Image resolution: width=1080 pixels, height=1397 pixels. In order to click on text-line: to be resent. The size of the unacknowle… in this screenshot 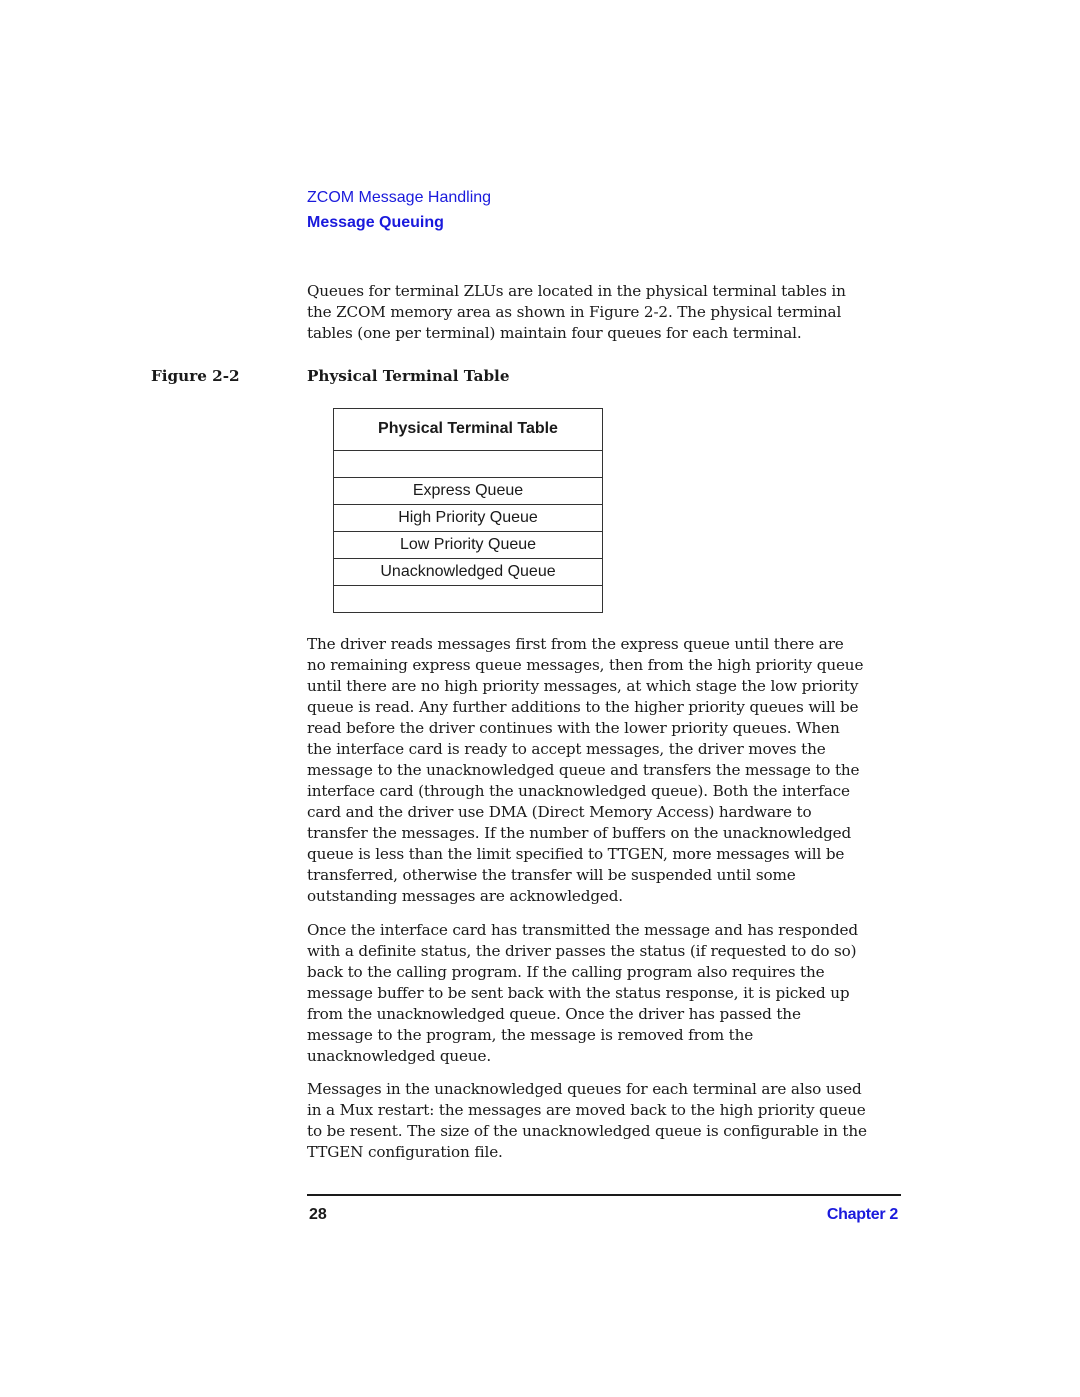, I will do `click(587, 1131)`.